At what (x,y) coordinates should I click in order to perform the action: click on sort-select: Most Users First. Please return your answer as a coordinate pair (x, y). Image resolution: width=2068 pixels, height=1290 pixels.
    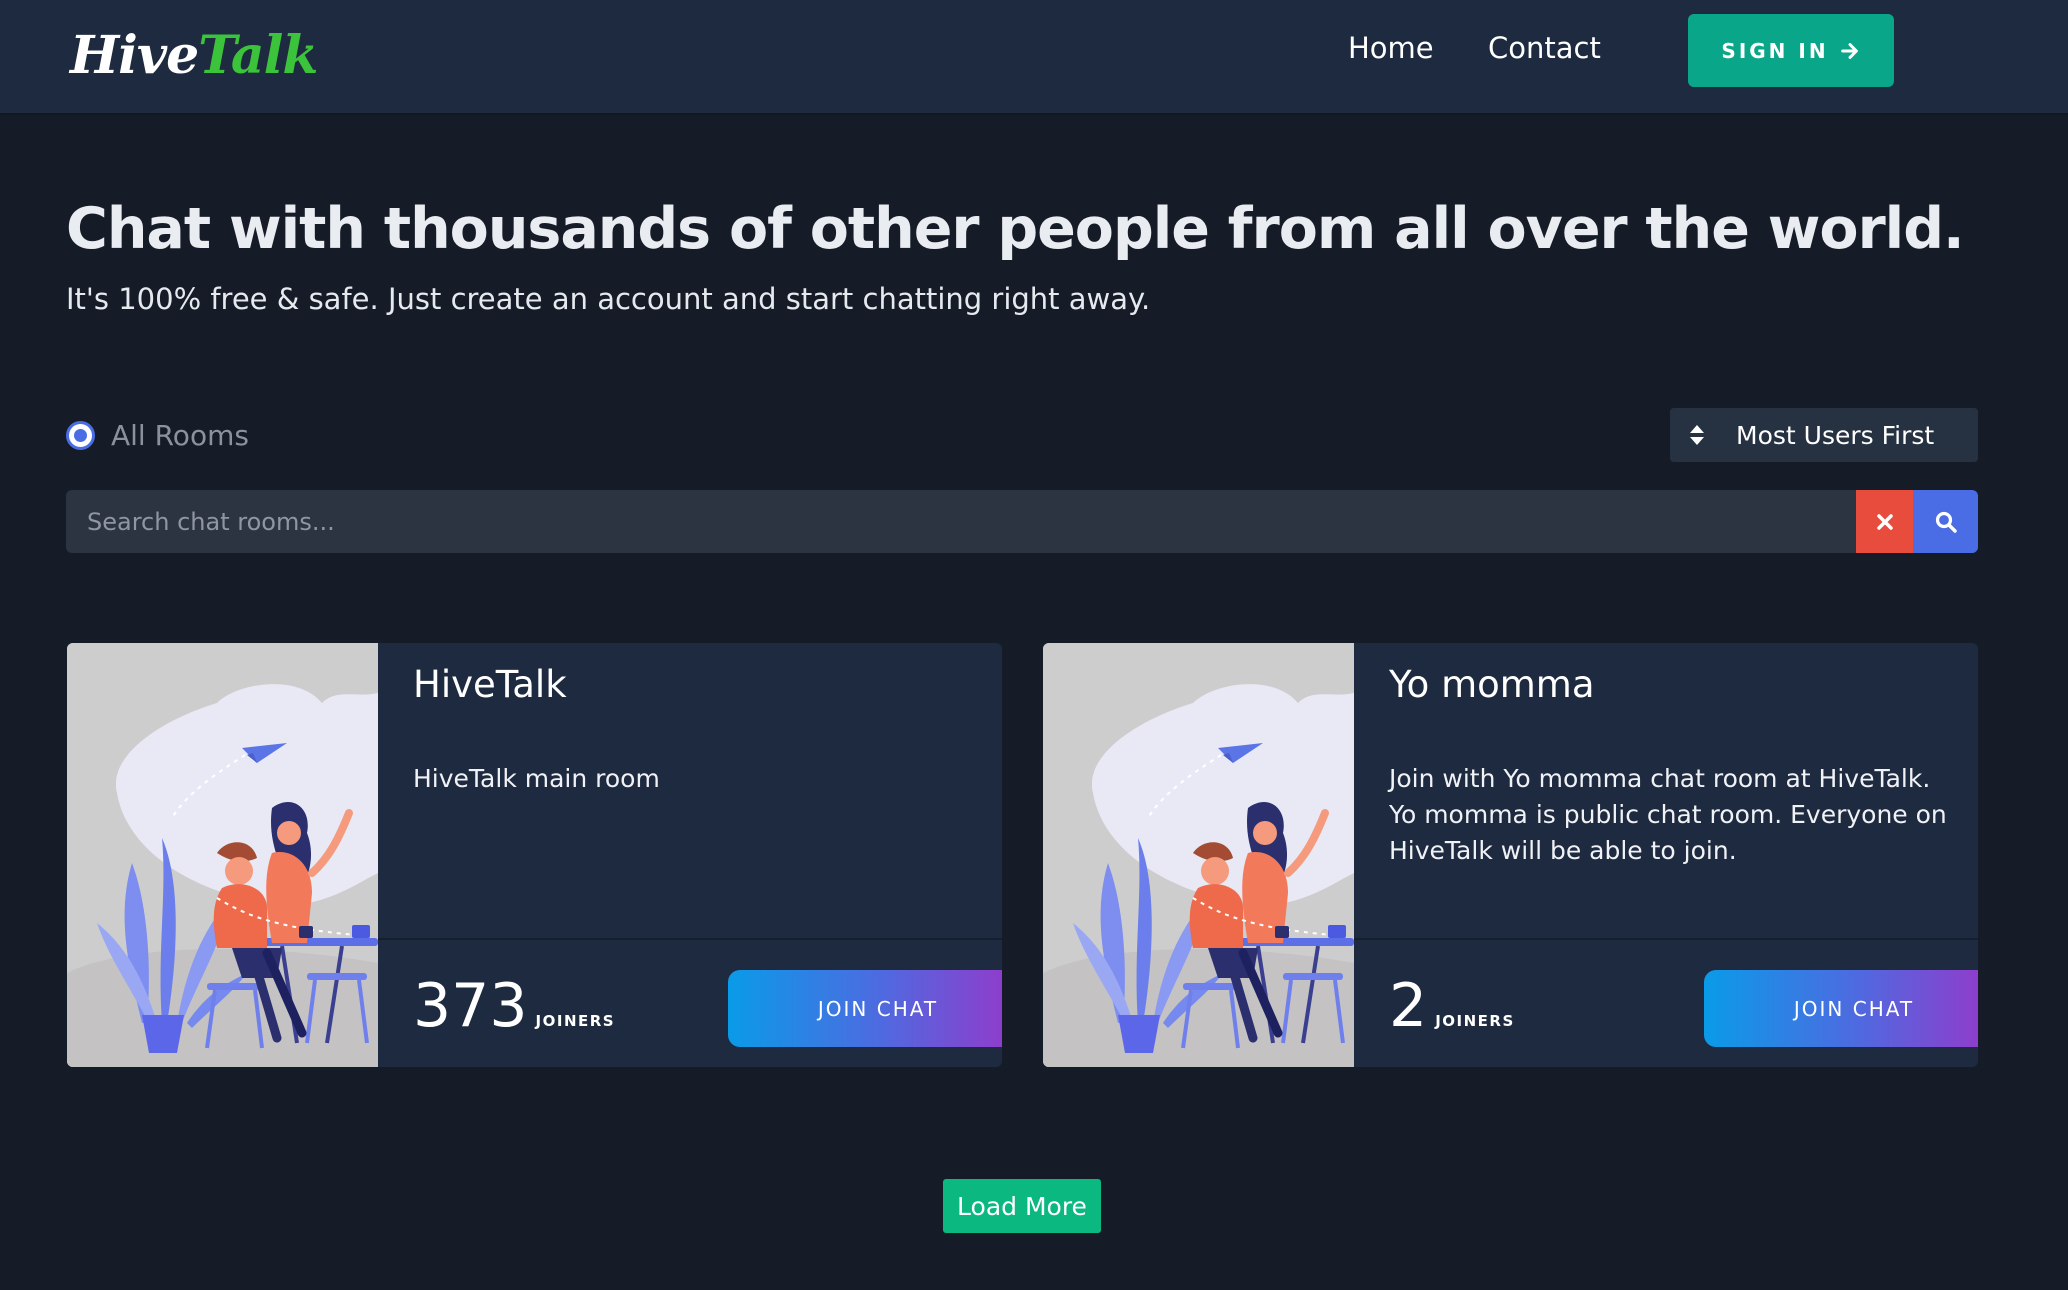
    Looking at the image, I should click on (1824, 435).